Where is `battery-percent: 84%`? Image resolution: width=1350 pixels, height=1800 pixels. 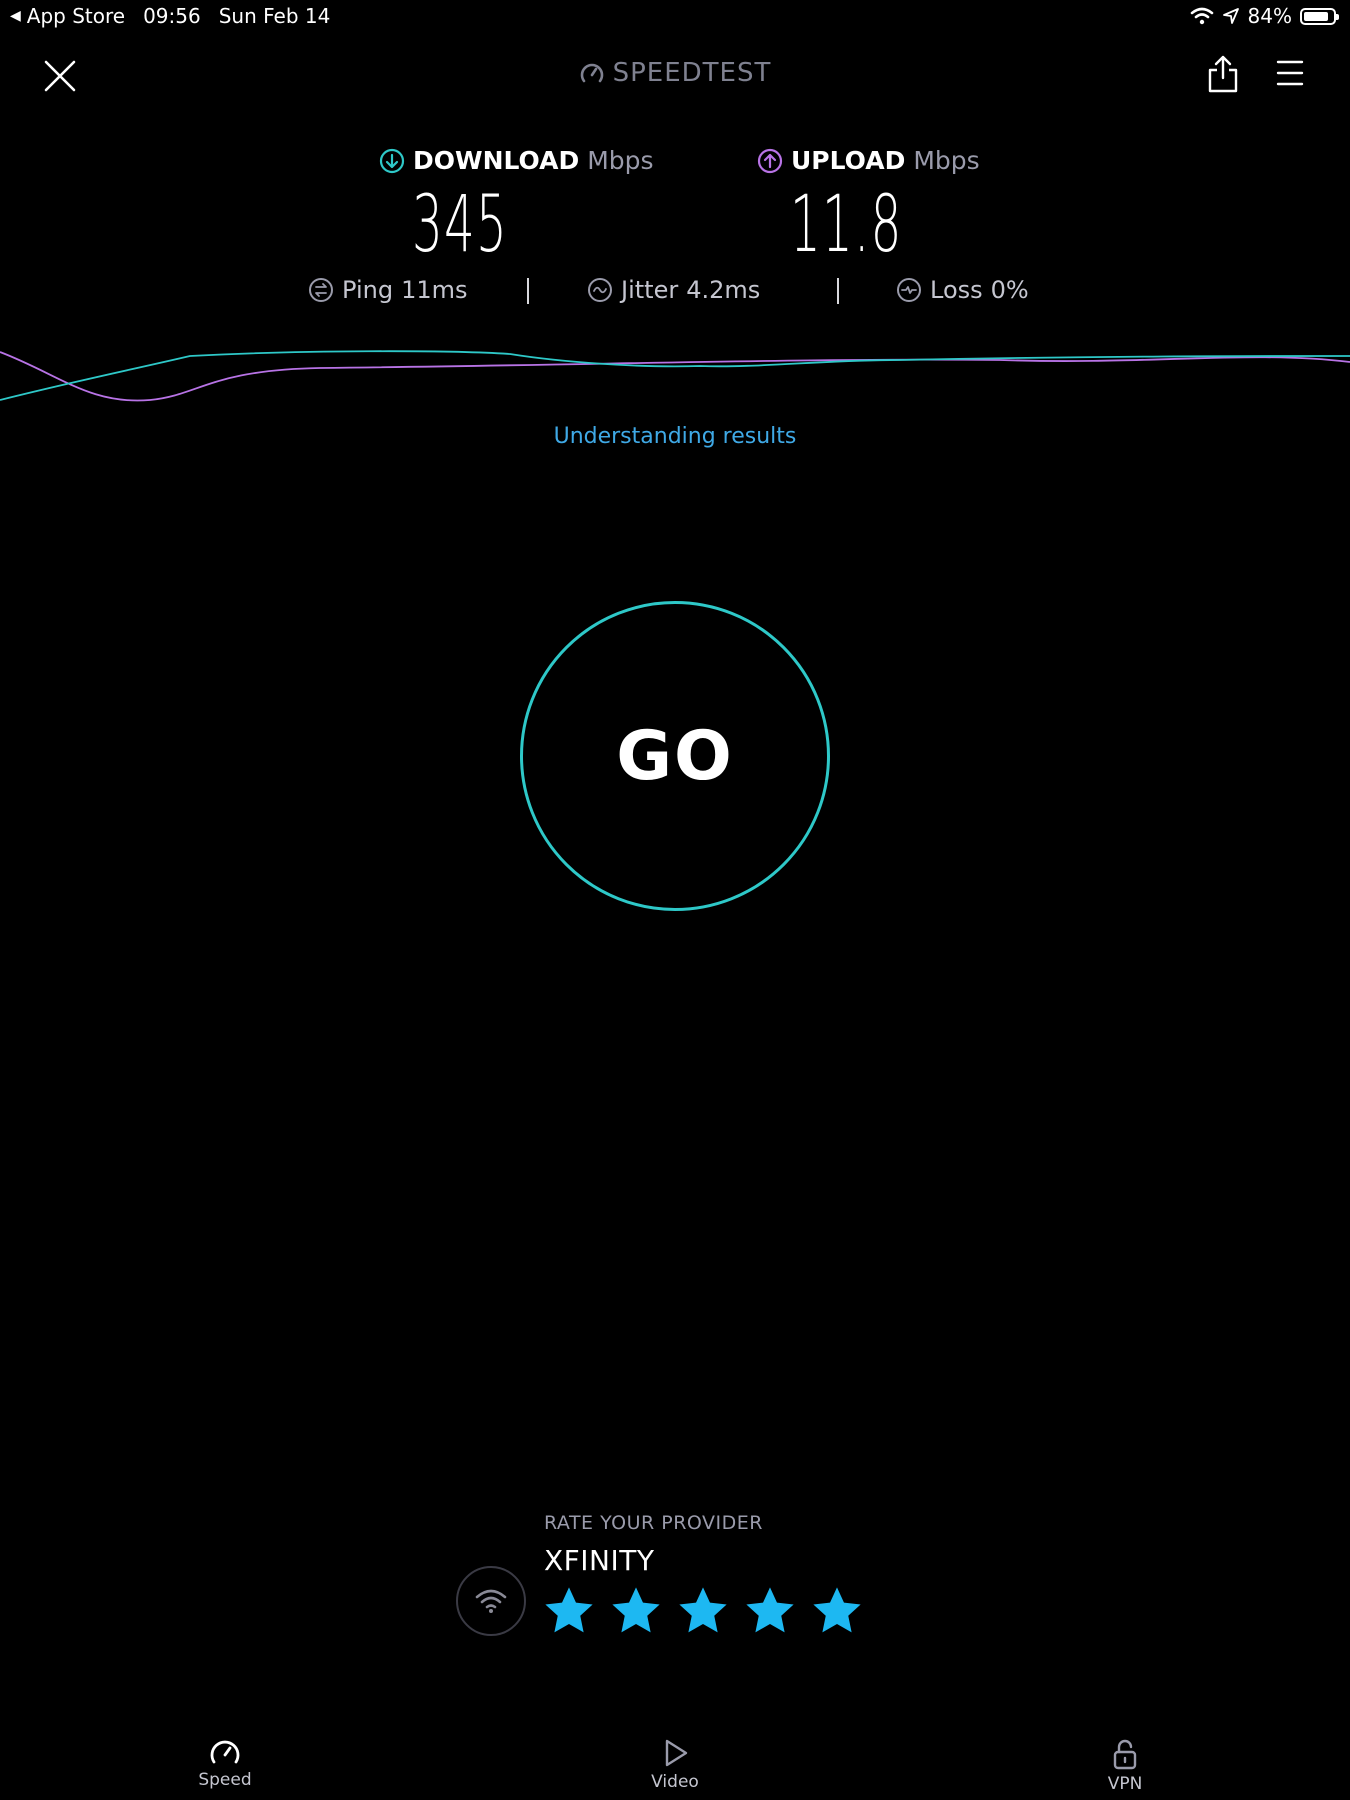
battery-percent: 84% is located at coordinates (1269, 16).